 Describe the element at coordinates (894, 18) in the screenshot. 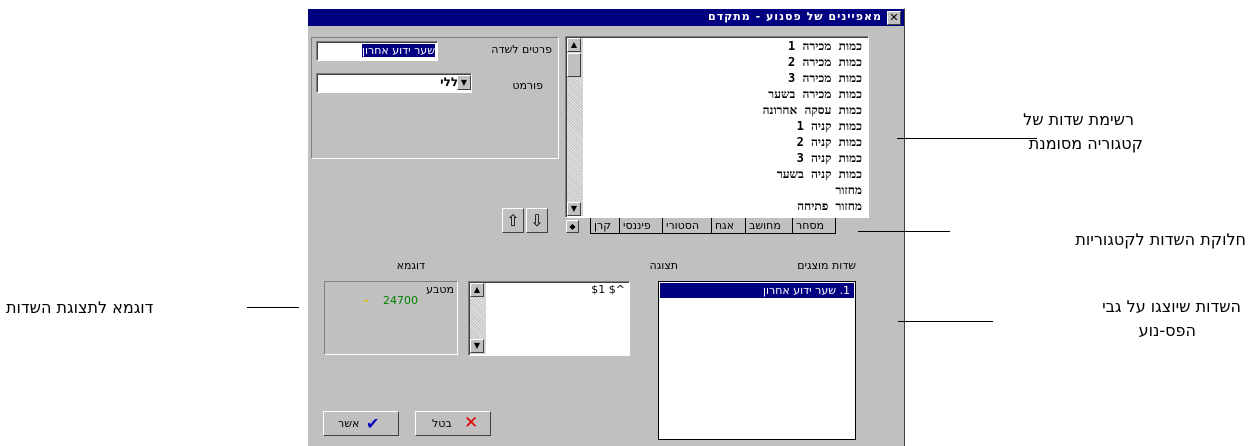

I see `close-icon: ✕` at that location.